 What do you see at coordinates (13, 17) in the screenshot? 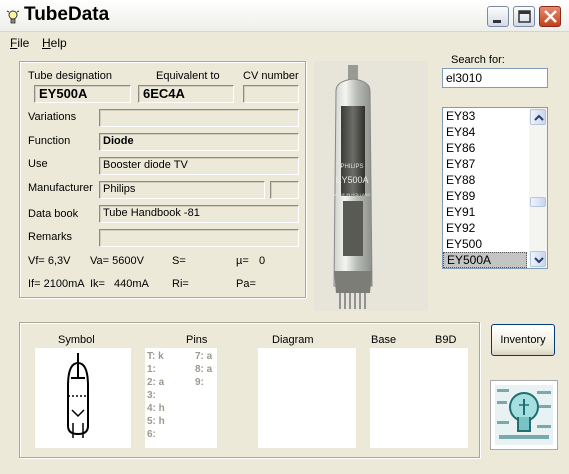
I see `lightbulb-icon` at bounding box center [13, 17].